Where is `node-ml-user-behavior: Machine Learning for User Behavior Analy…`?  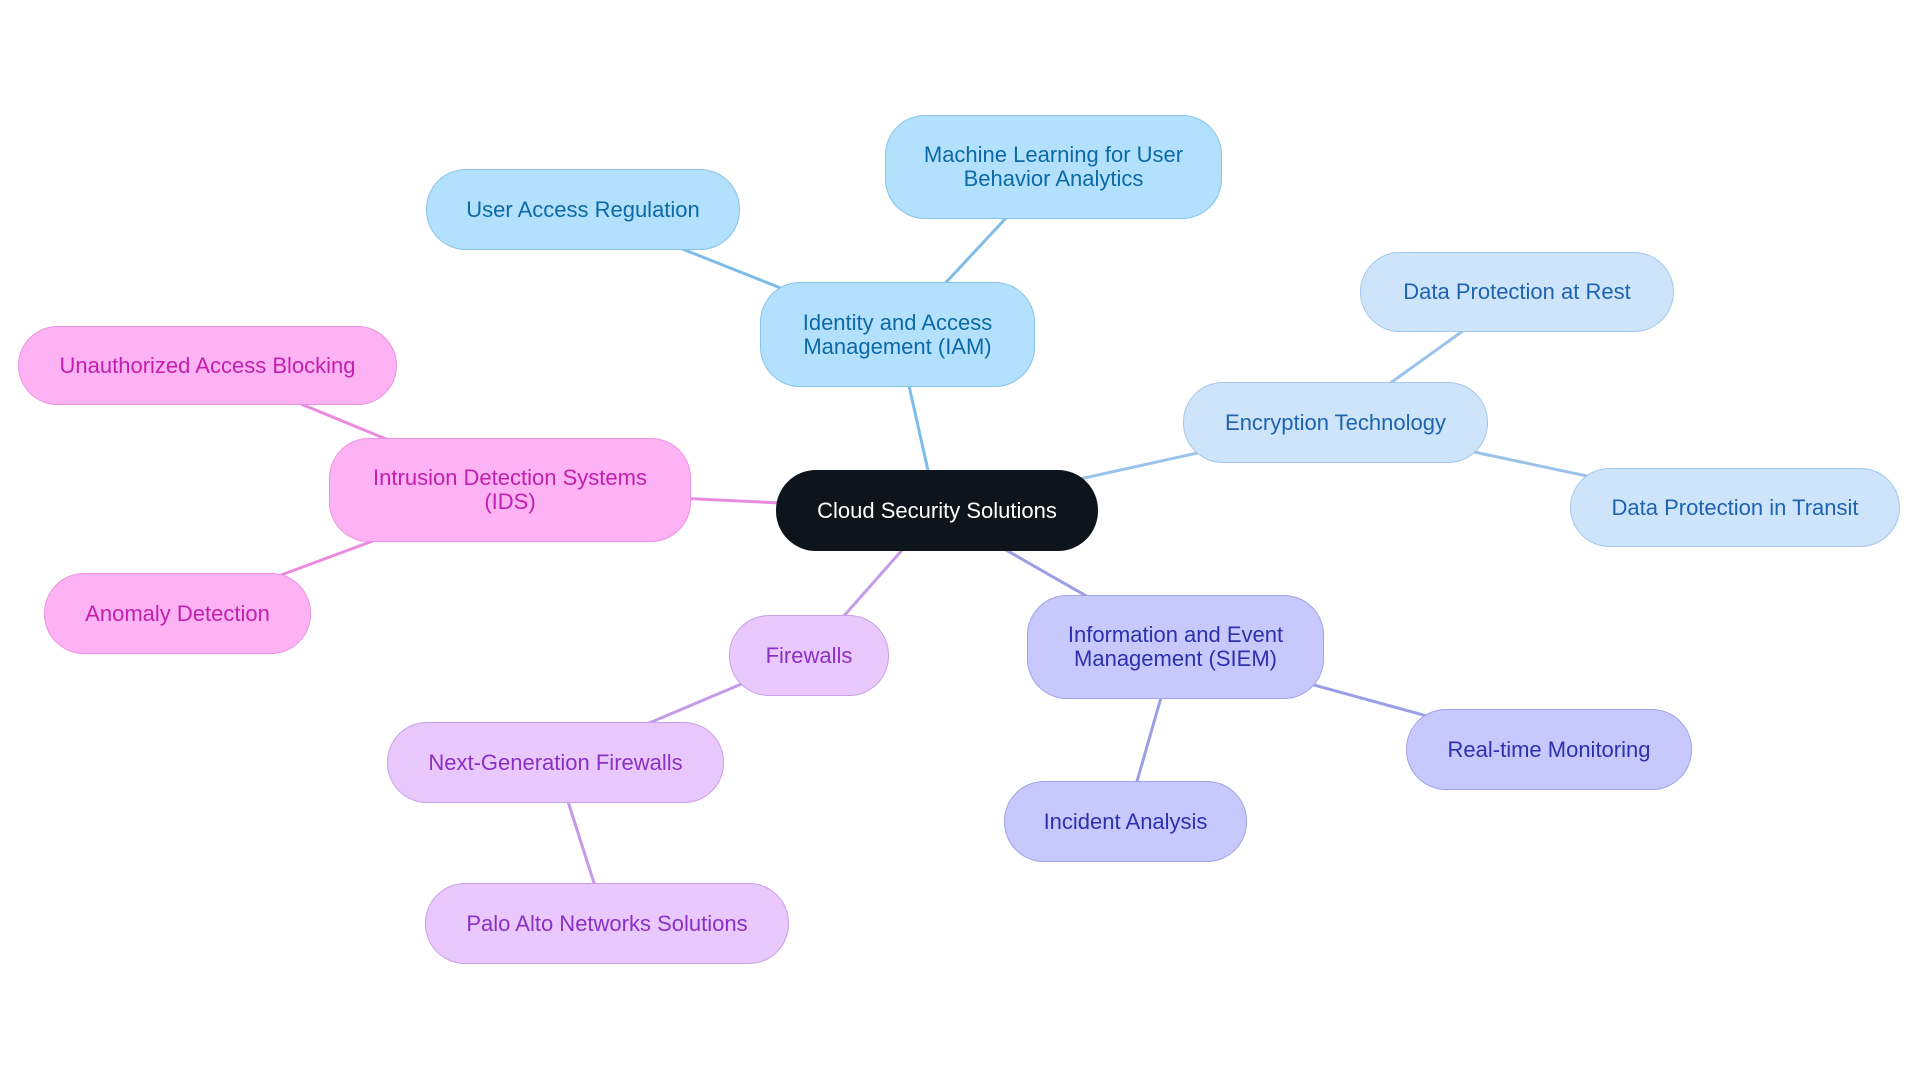
node-ml-user-behavior: Machine Learning for User Behavior Analy… is located at coordinates (1053, 167).